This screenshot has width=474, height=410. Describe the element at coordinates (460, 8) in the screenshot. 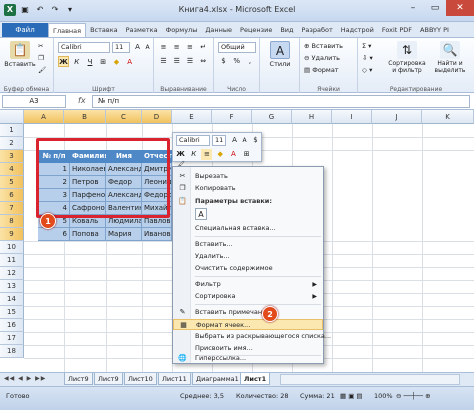

I see `close-icon: ✕` at that location.